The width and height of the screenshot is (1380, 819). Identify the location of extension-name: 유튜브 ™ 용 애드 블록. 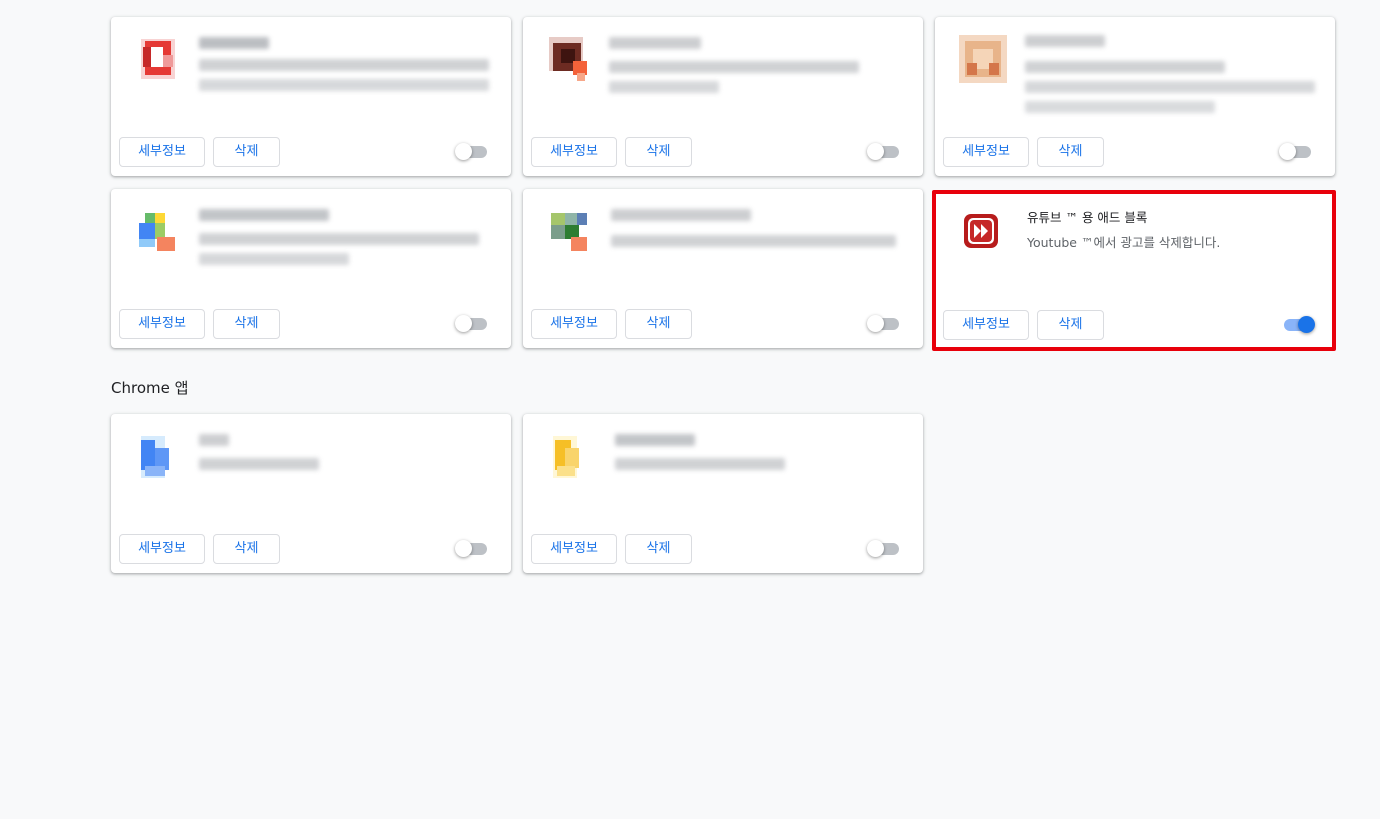
(1087, 217).